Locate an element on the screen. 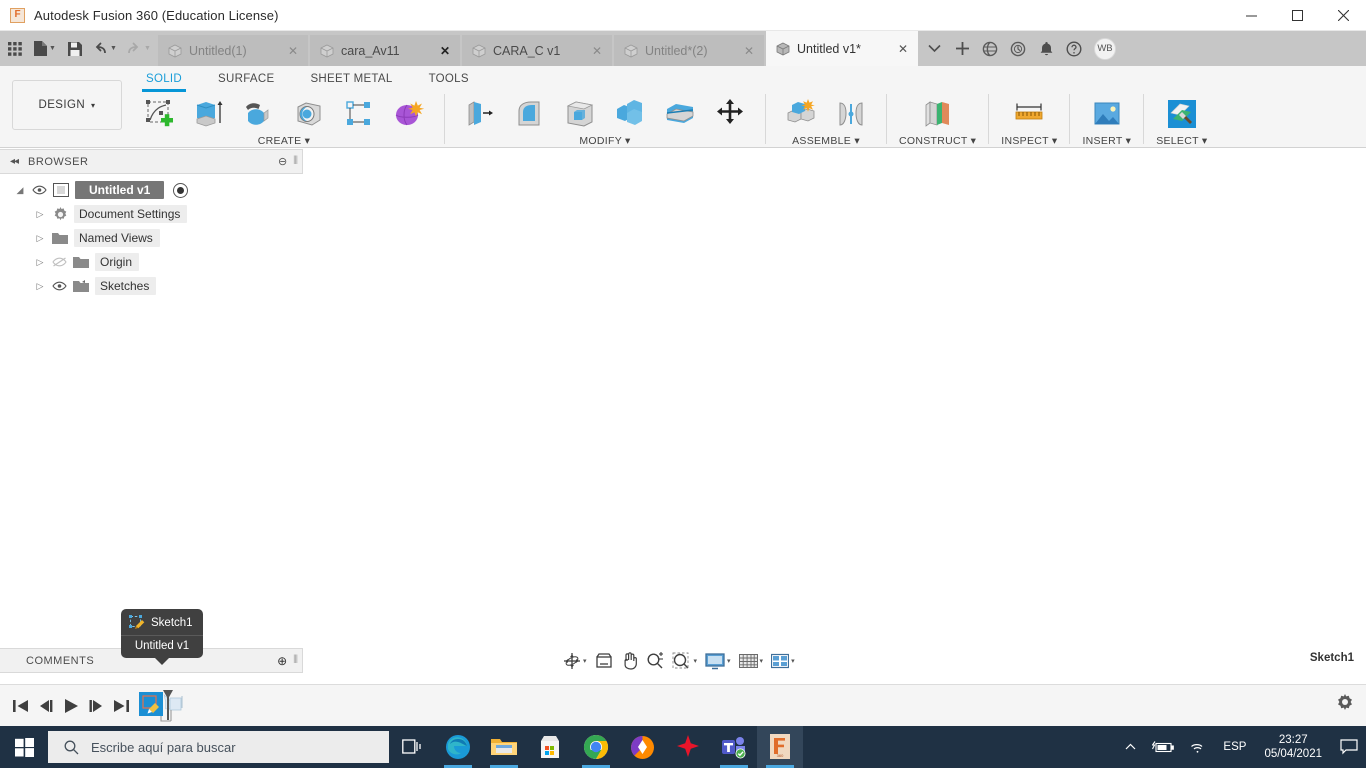  grid-snaps-icon: ▾ is located at coordinates (751, 661).